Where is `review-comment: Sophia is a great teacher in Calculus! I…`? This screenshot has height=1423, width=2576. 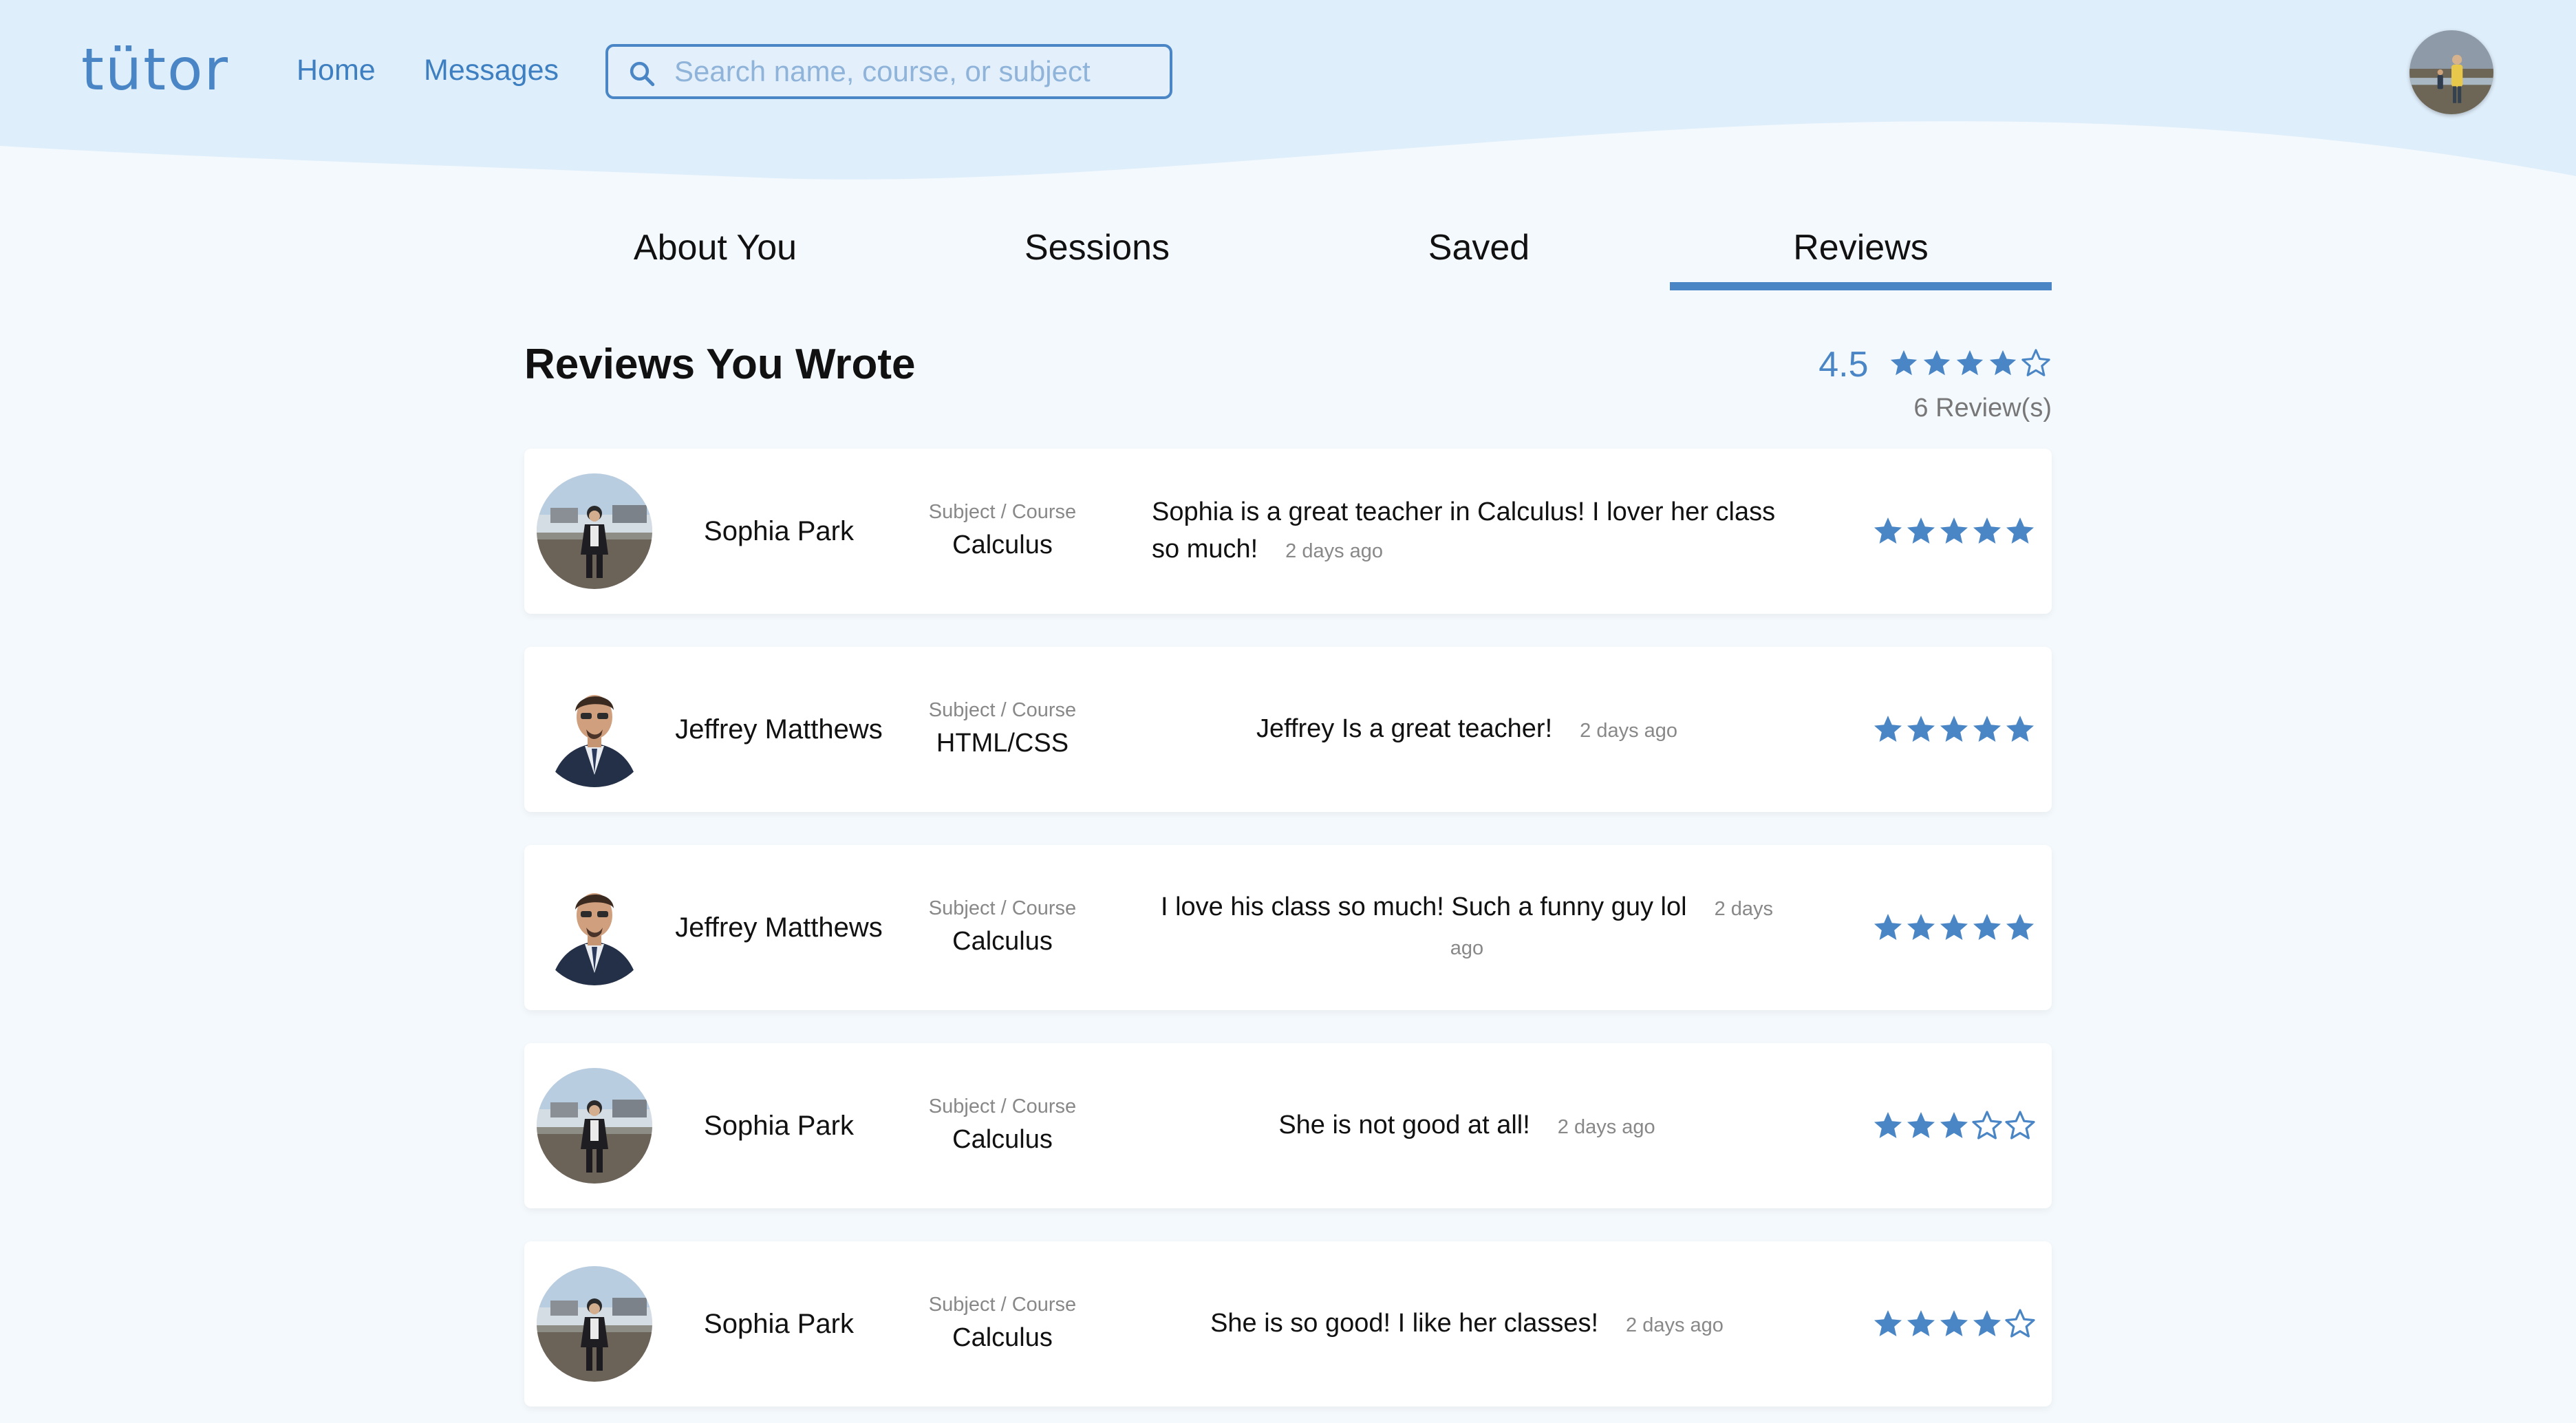
review-comment: Sophia is a great teacher in Calculus! I… is located at coordinates (1469, 531).